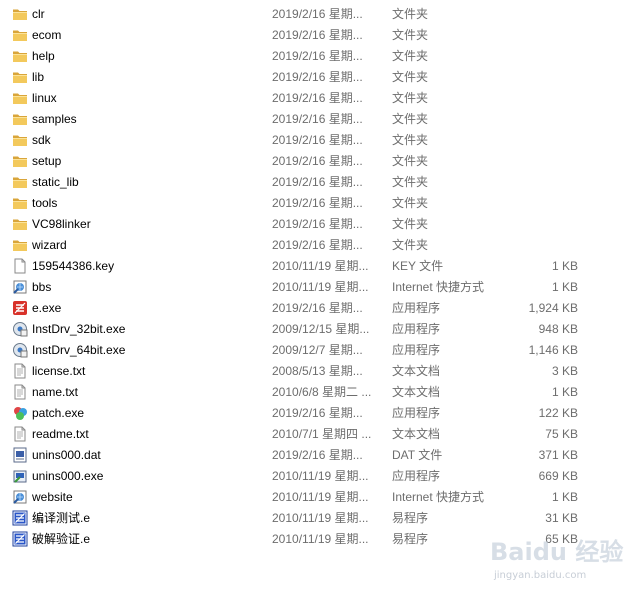 Image resolution: width=638 pixels, height=602 pixels. Describe the element at coordinates (38, 14) in the screenshot. I see `file-name: clr` at that location.